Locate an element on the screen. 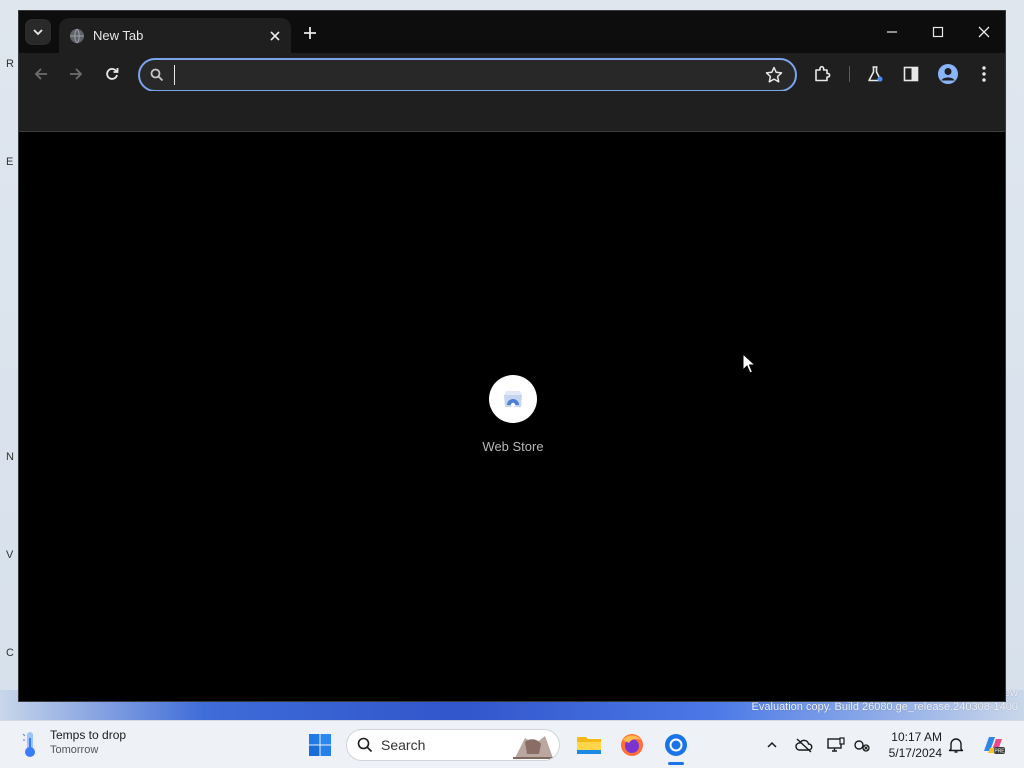 The width and height of the screenshot is (1024, 768). menu-button is located at coordinates (984, 74).